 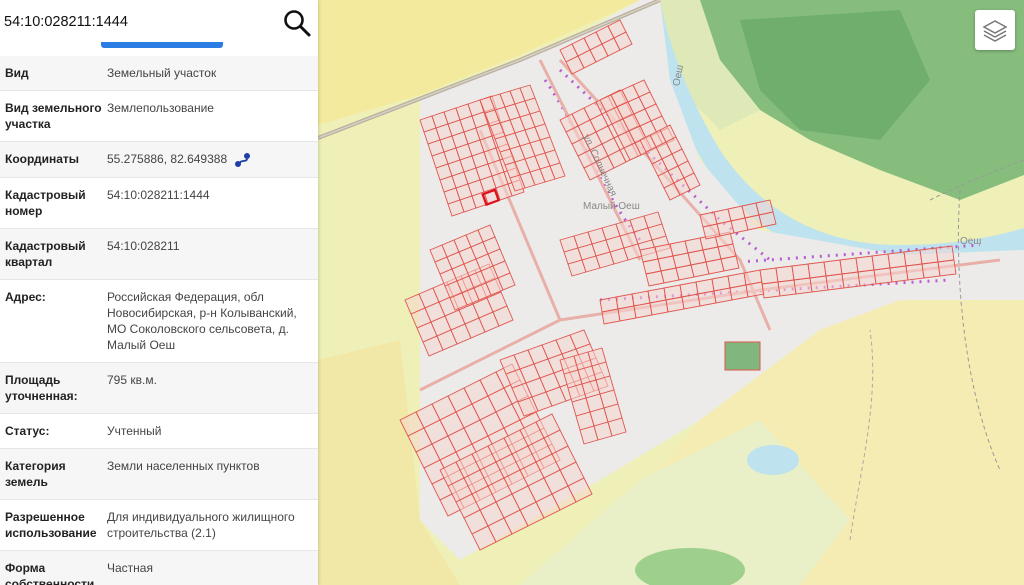 I want to click on row-label: Кадастровый квартал, so click(x=45, y=253).